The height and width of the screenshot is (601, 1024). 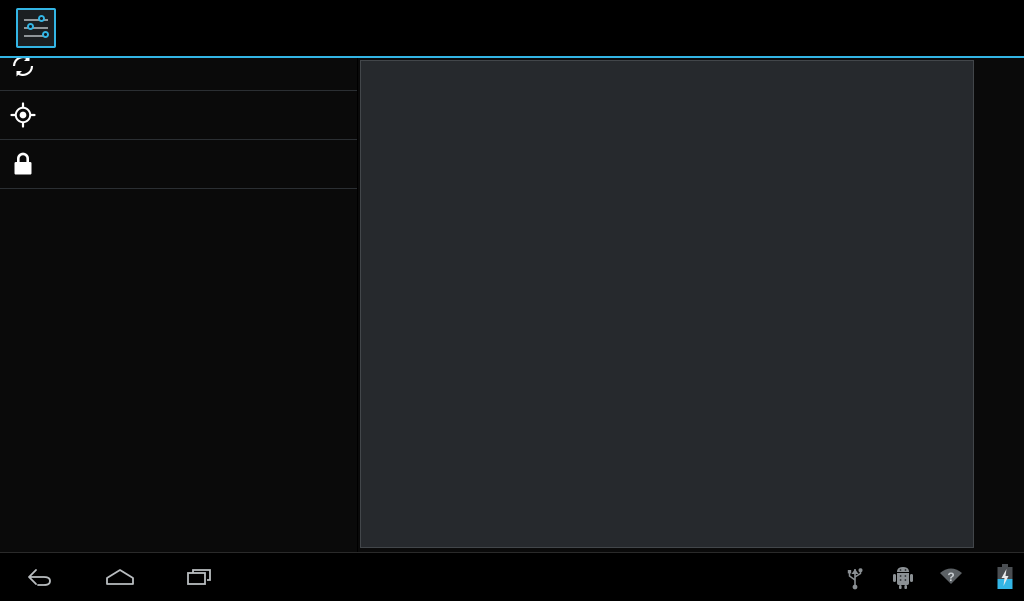 I want to click on sidebar-item-accounts-sync, so click(x=179, y=74).